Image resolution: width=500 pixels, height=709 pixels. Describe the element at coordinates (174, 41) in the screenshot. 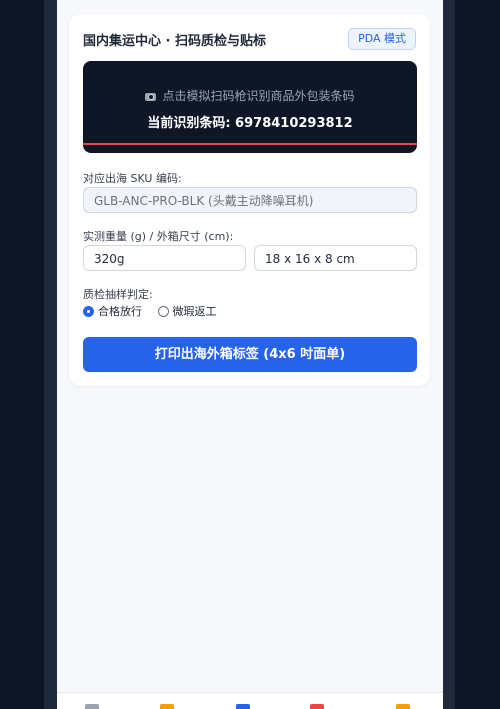

I see `card-title: 国内集运中心 · 扫码质检与贴标` at that location.